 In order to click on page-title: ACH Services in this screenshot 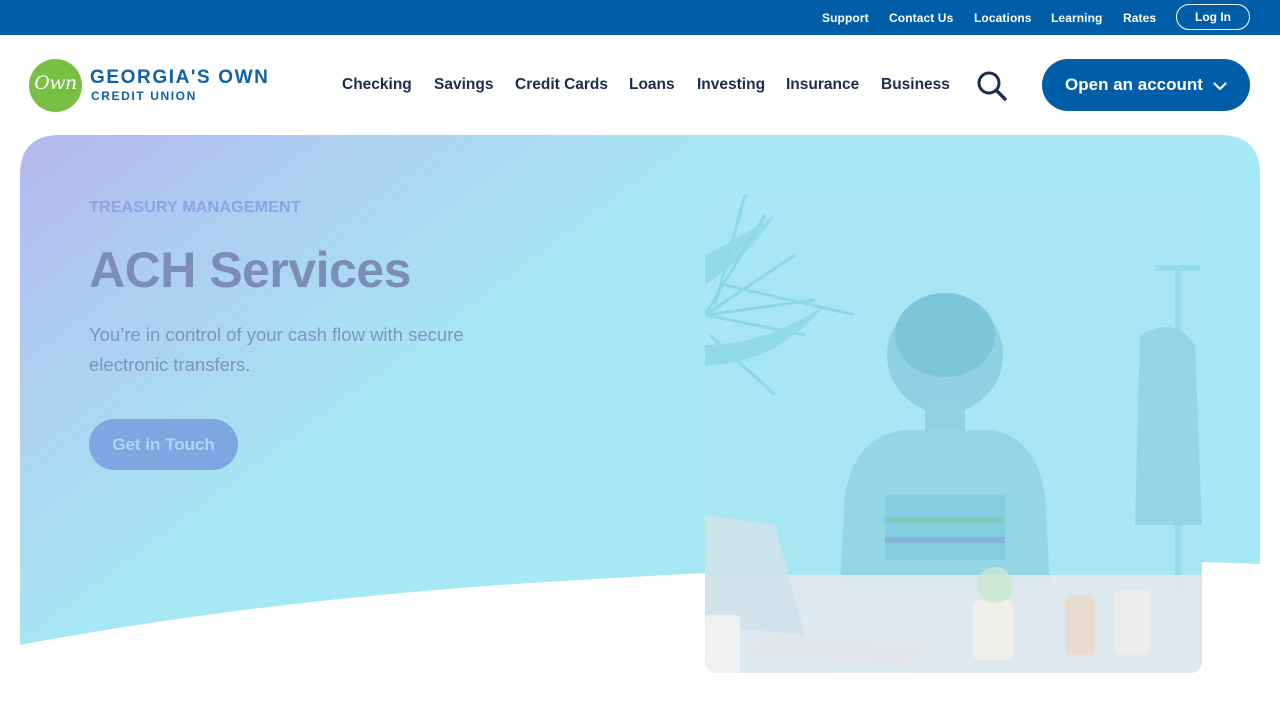, I will do `click(250, 270)`.